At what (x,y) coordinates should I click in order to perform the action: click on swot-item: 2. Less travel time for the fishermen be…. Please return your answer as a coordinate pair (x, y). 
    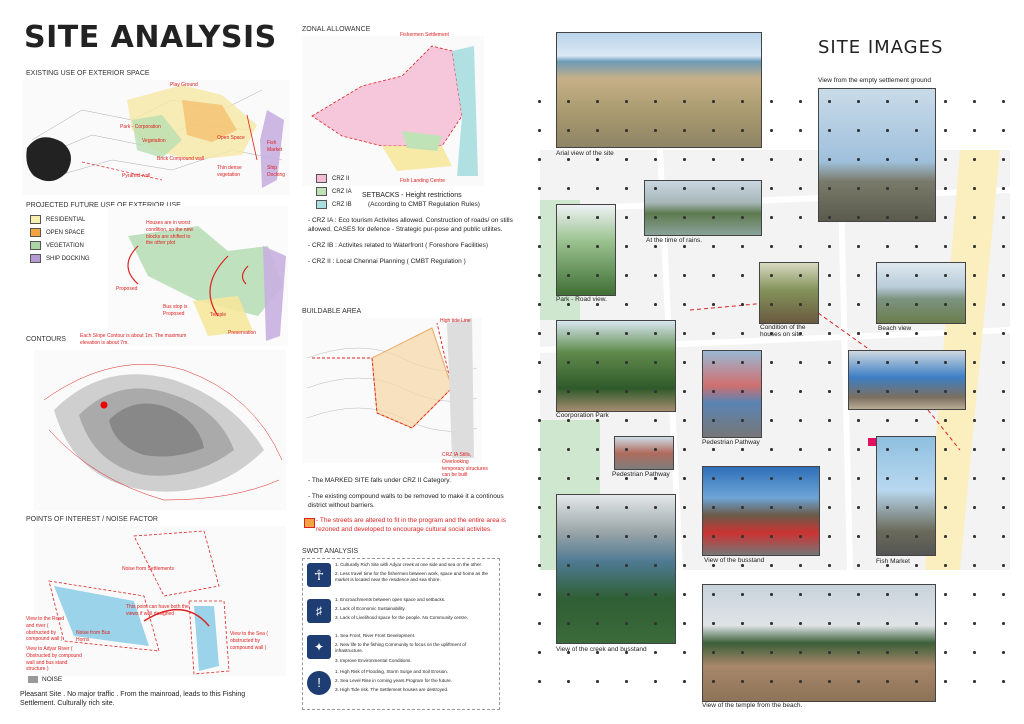
    Looking at the image, I should click on (411, 577).